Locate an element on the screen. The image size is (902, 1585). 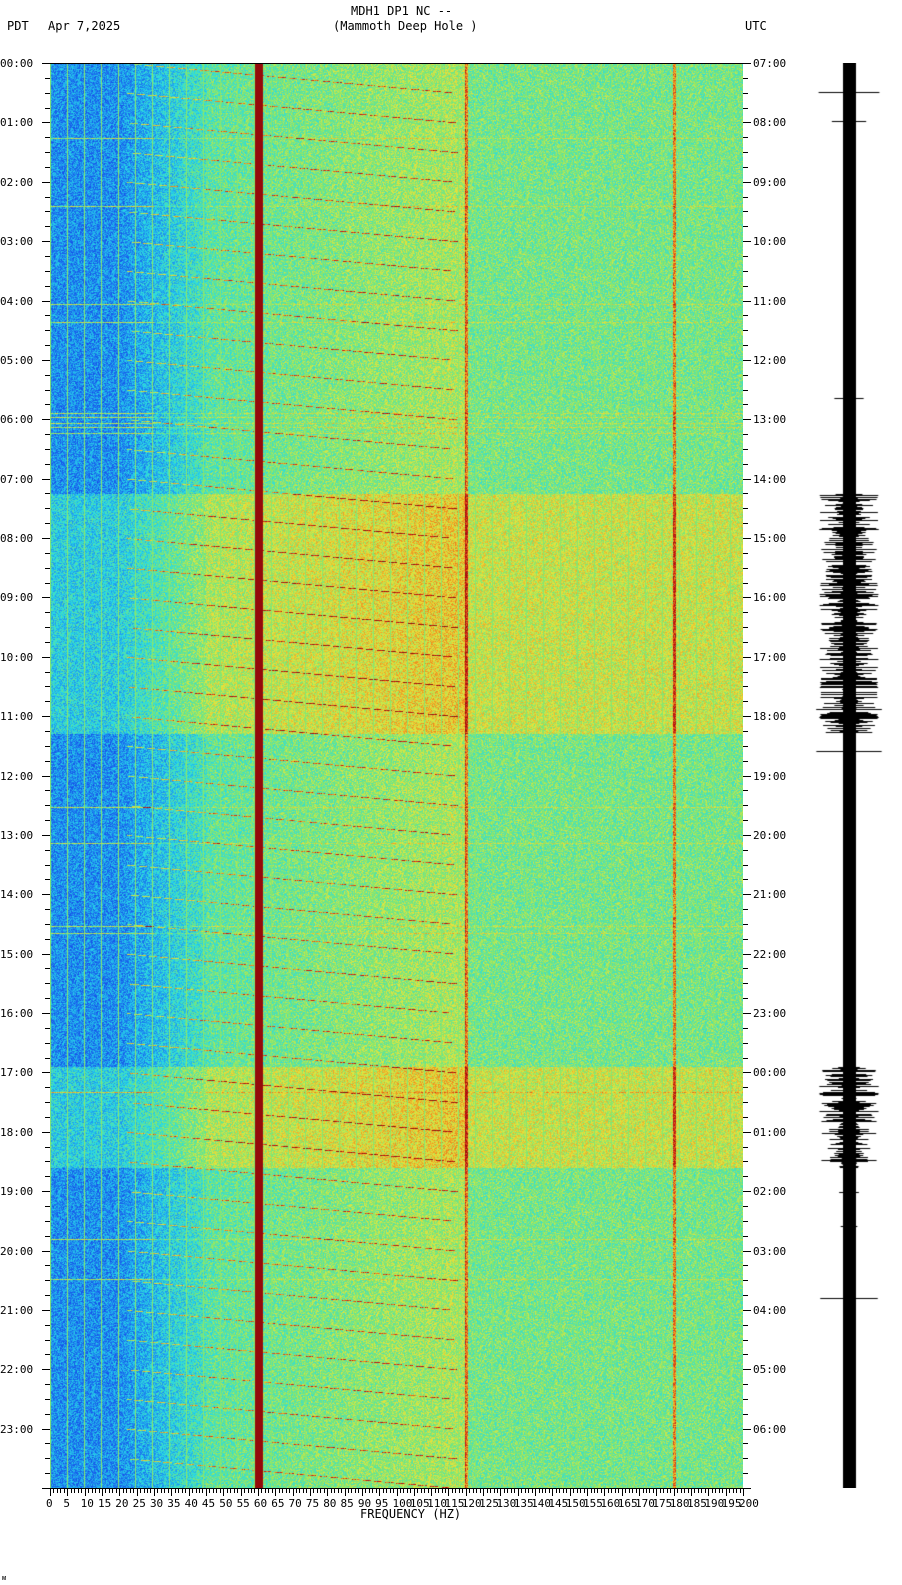
x-tick-label: 70 is located at coordinates (295, 1503).